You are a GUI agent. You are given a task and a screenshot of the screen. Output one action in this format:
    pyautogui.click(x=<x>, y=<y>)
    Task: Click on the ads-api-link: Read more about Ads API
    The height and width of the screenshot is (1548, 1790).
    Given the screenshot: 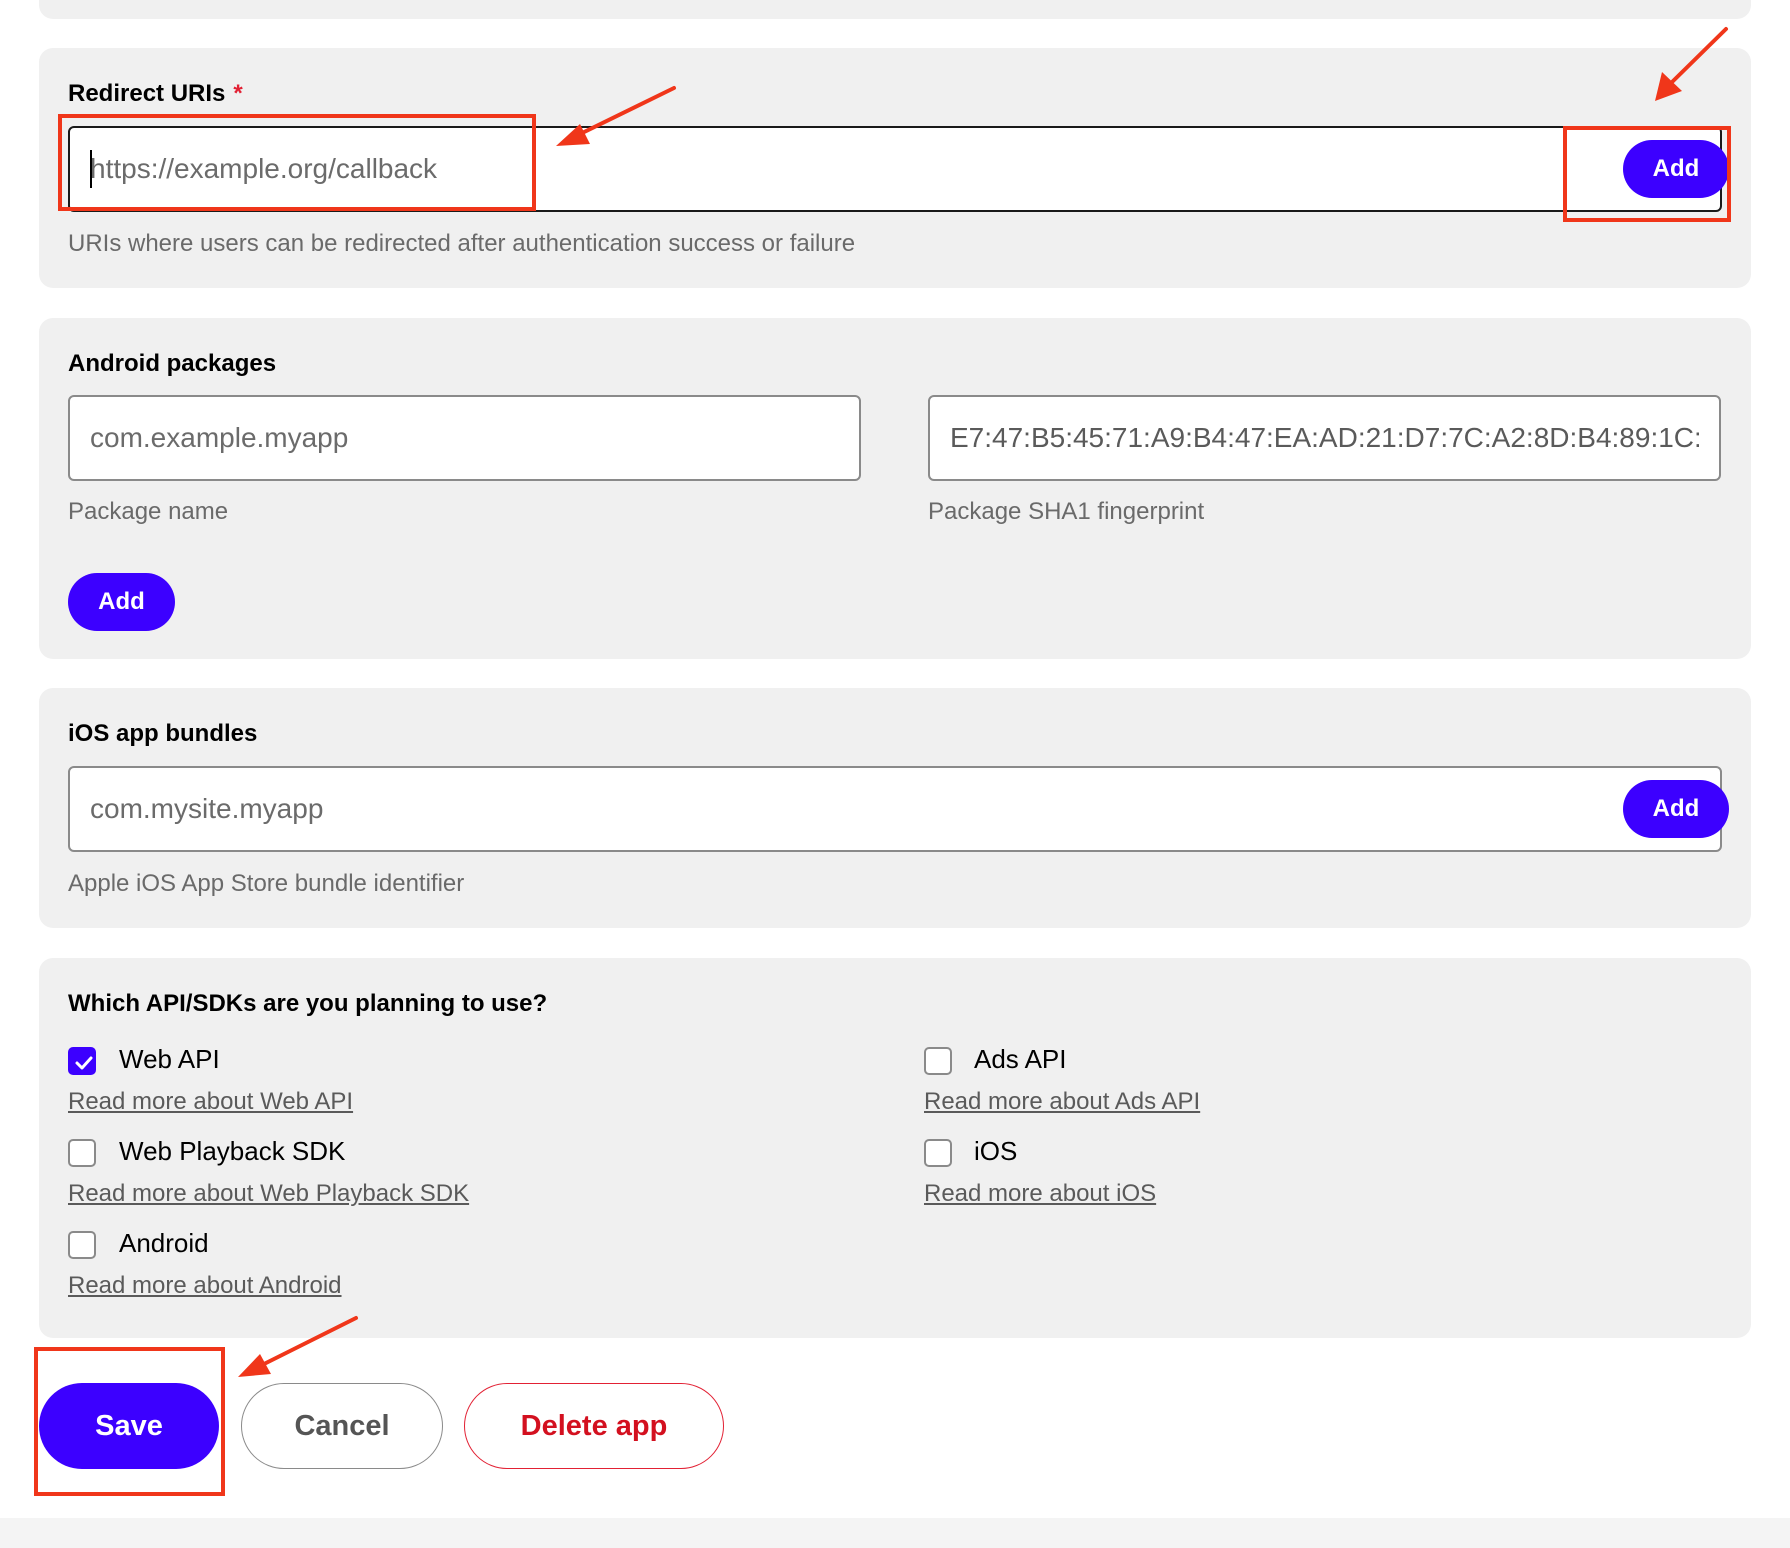 What is the action you would take?
    pyautogui.click(x=1062, y=1102)
    